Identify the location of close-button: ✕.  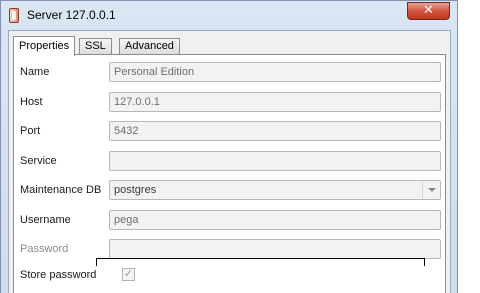
(428, 11).